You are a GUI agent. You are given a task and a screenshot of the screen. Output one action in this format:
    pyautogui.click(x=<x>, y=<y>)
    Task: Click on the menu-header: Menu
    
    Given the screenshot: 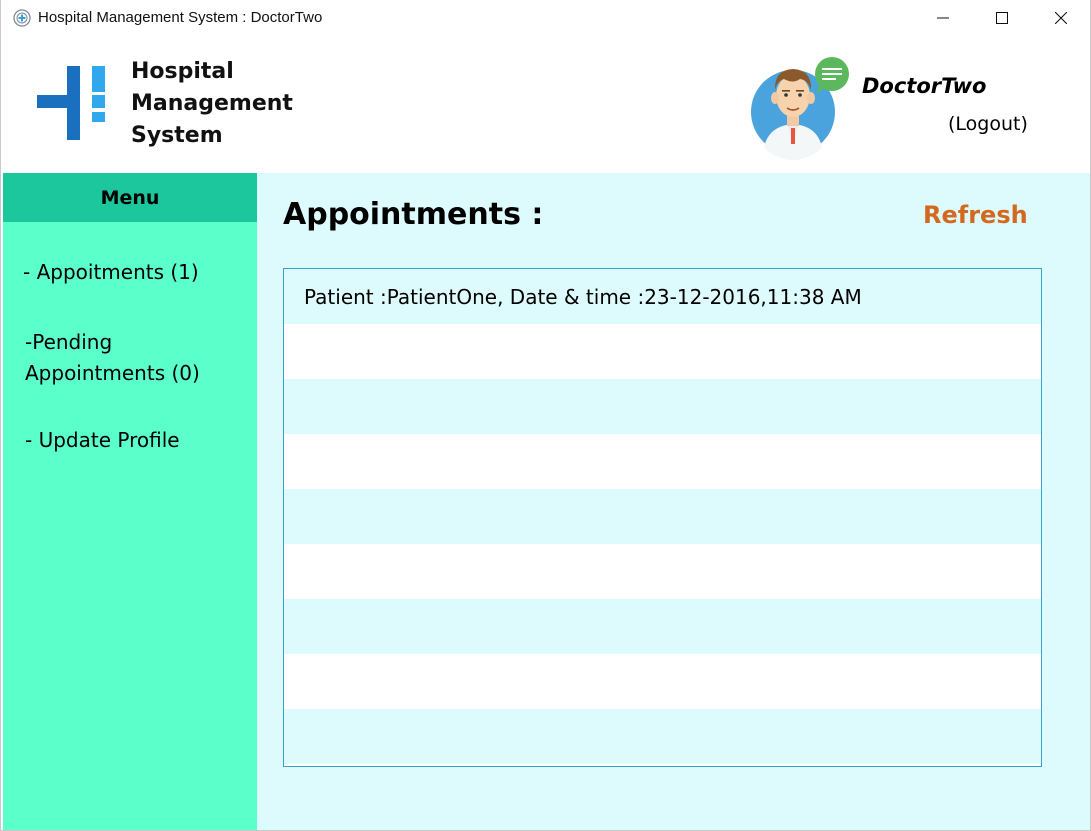 What is the action you would take?
    pyautogui.click(x=130, y=197)
    